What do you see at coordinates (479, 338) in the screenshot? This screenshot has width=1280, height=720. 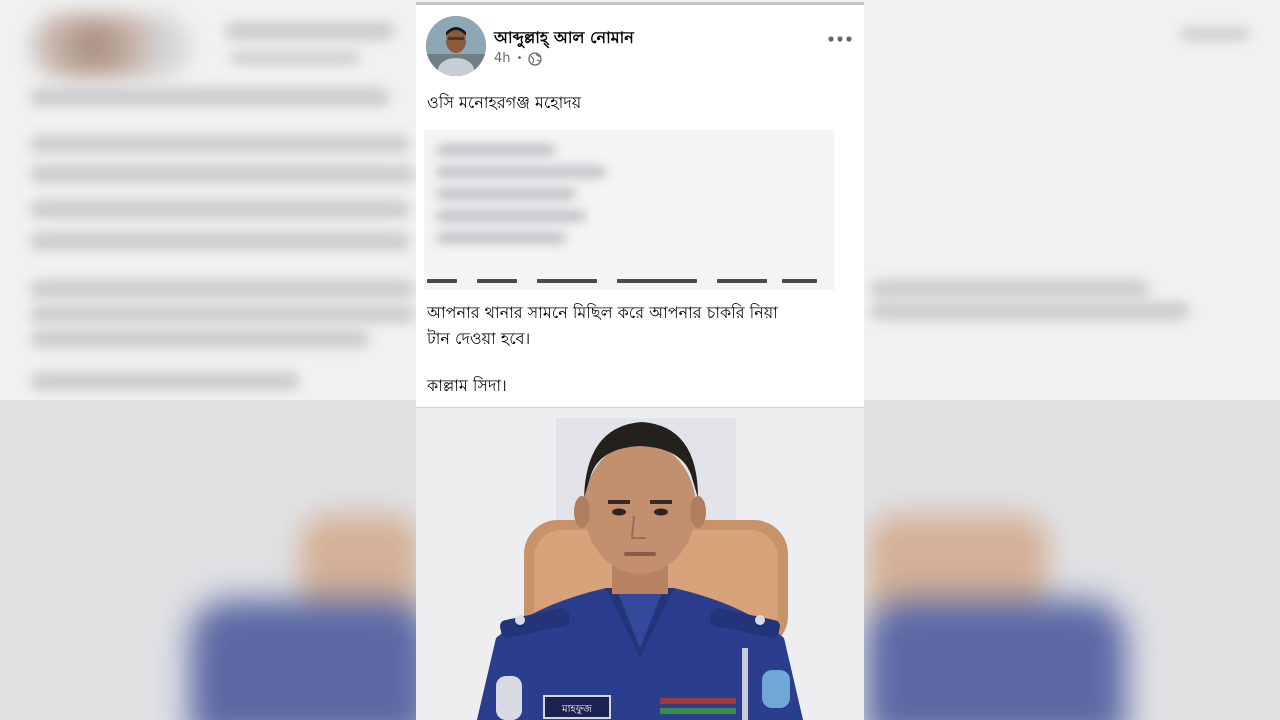 I see `post-body-line: টান দেওয়া হবে।` at bounding box center [479, 338].